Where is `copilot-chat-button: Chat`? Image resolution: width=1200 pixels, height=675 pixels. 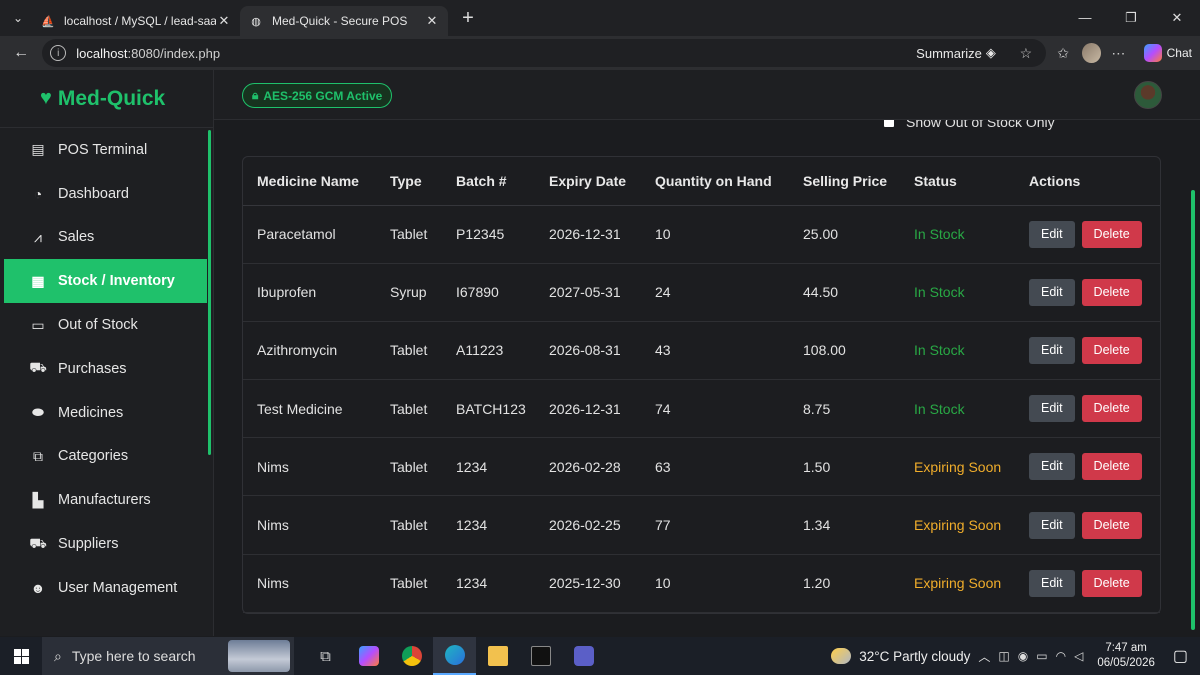
copilot-chat-button: Chat is located at coordinates (1167, 53).